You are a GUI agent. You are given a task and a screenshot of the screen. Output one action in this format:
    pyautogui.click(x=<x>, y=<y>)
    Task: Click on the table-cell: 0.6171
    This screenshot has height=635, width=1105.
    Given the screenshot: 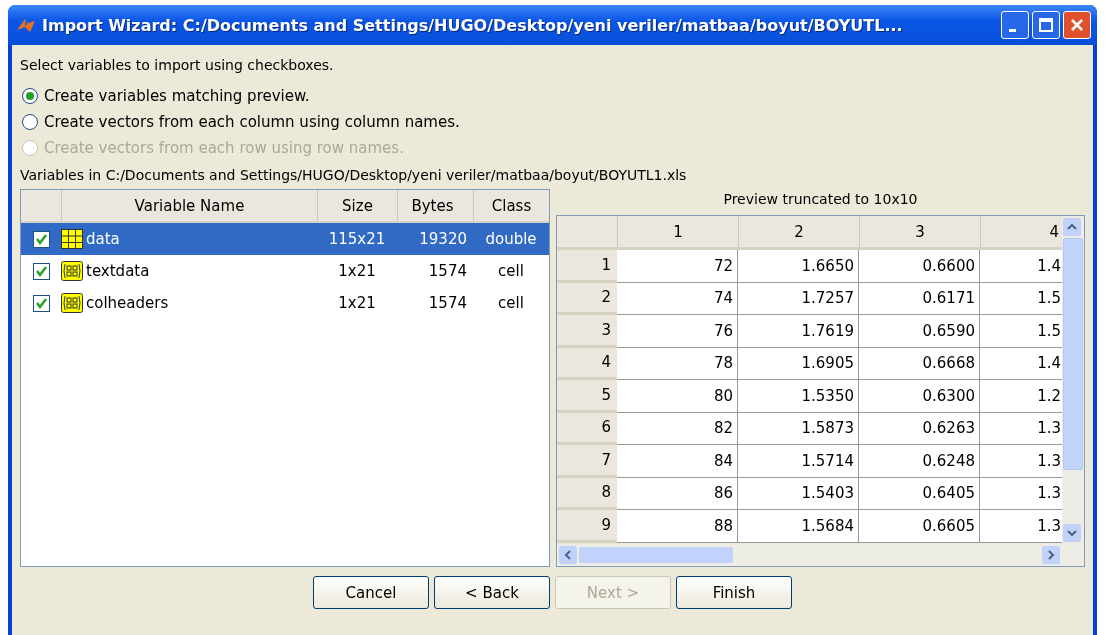 What is the action you would take?
    pyautogui.click(x=919, y=298)
    